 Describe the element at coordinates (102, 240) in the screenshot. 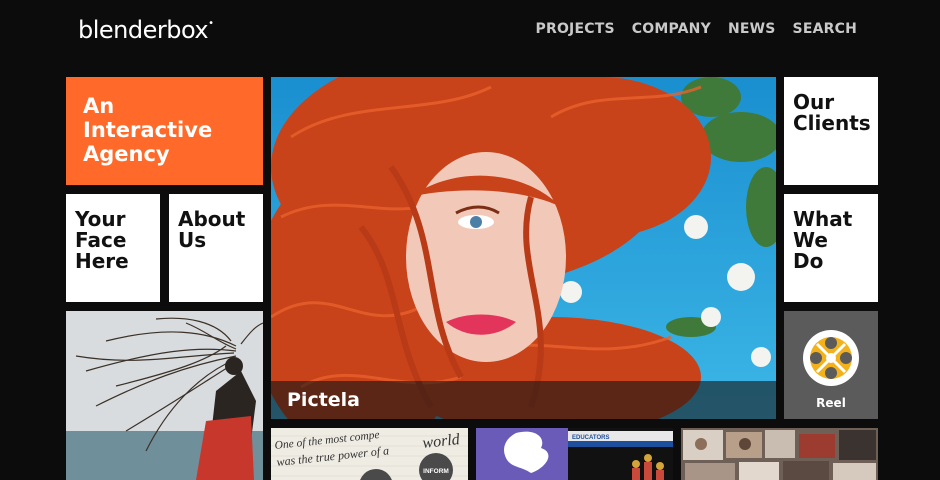

I see `tile-your-face-label: Your Face Here` at that location.